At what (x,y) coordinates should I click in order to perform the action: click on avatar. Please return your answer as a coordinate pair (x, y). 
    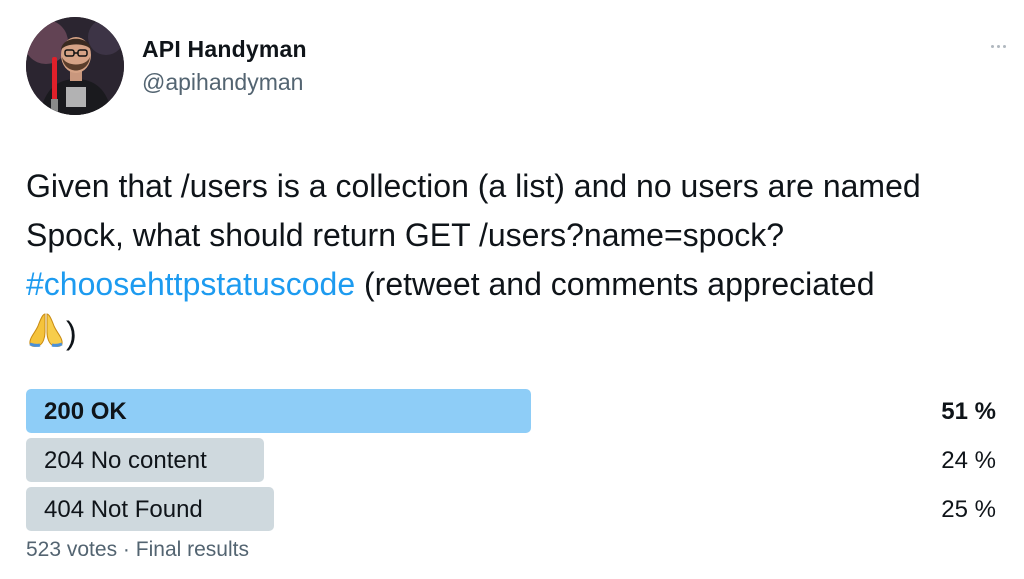
    Looking at the image, I should click on (75, 66).